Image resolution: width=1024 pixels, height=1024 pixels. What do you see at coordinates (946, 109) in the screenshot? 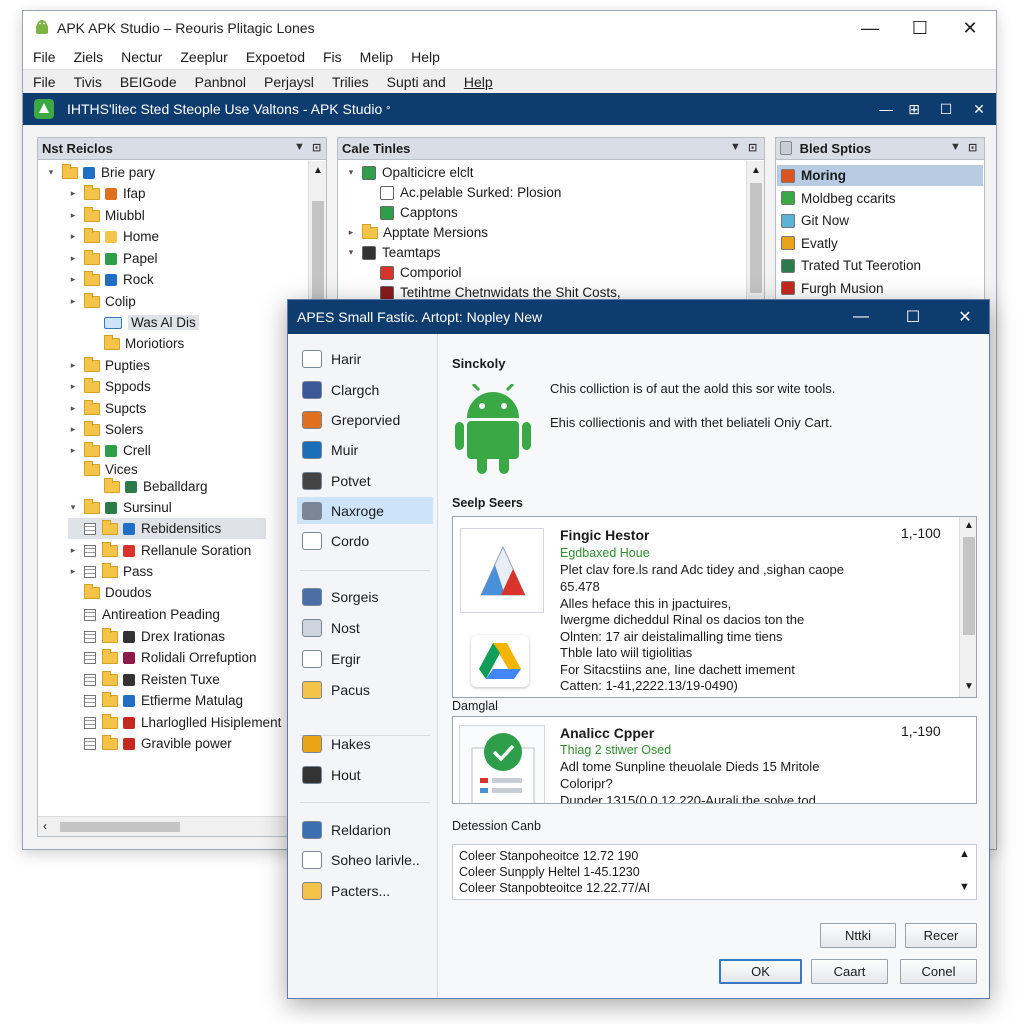
I see `inner-maximize-button: ☐` at bounding box center [946, 109].